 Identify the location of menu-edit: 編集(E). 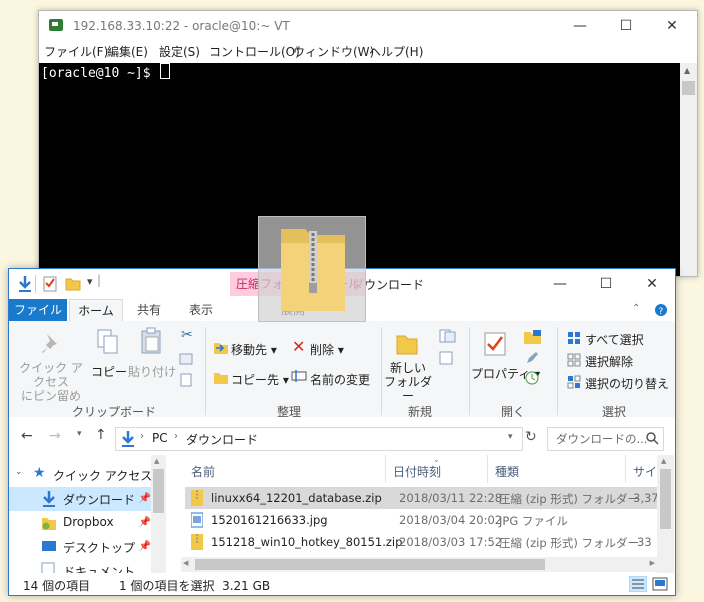
(127, 51).